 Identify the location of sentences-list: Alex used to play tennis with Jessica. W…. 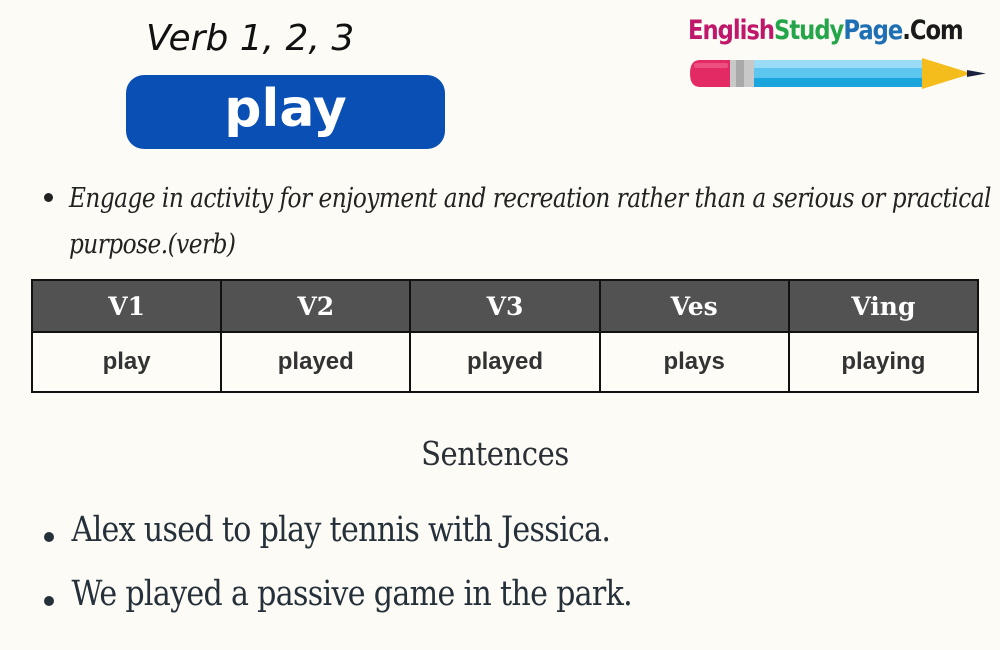
(386, 574).